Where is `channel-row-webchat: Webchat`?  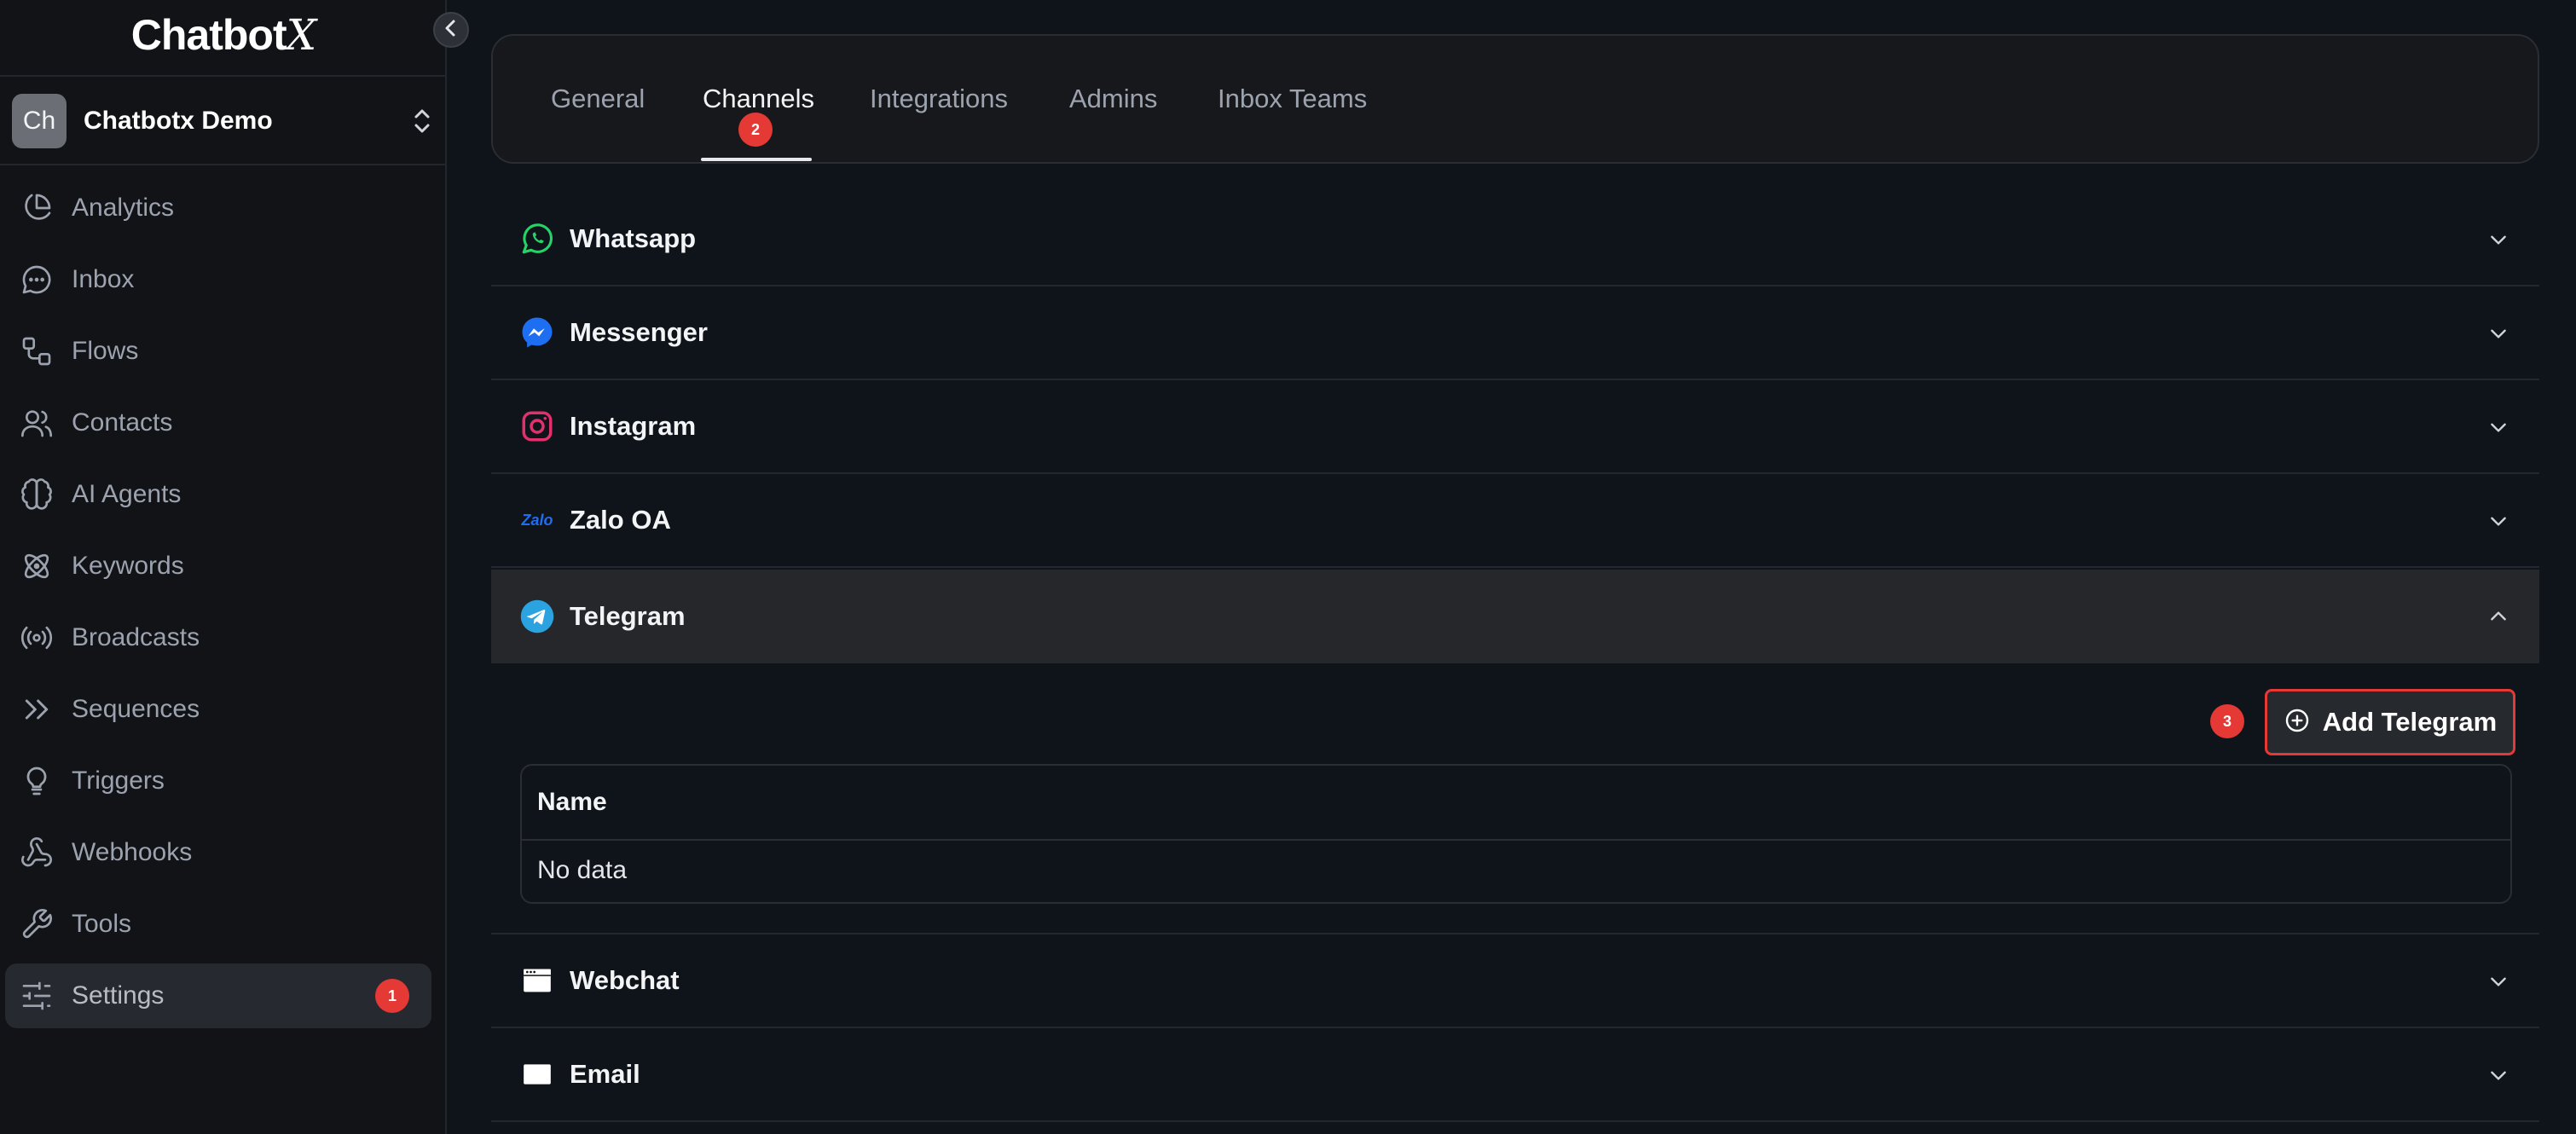
channel-row-webchat: Webchat is located at coordinates (1515, 981).